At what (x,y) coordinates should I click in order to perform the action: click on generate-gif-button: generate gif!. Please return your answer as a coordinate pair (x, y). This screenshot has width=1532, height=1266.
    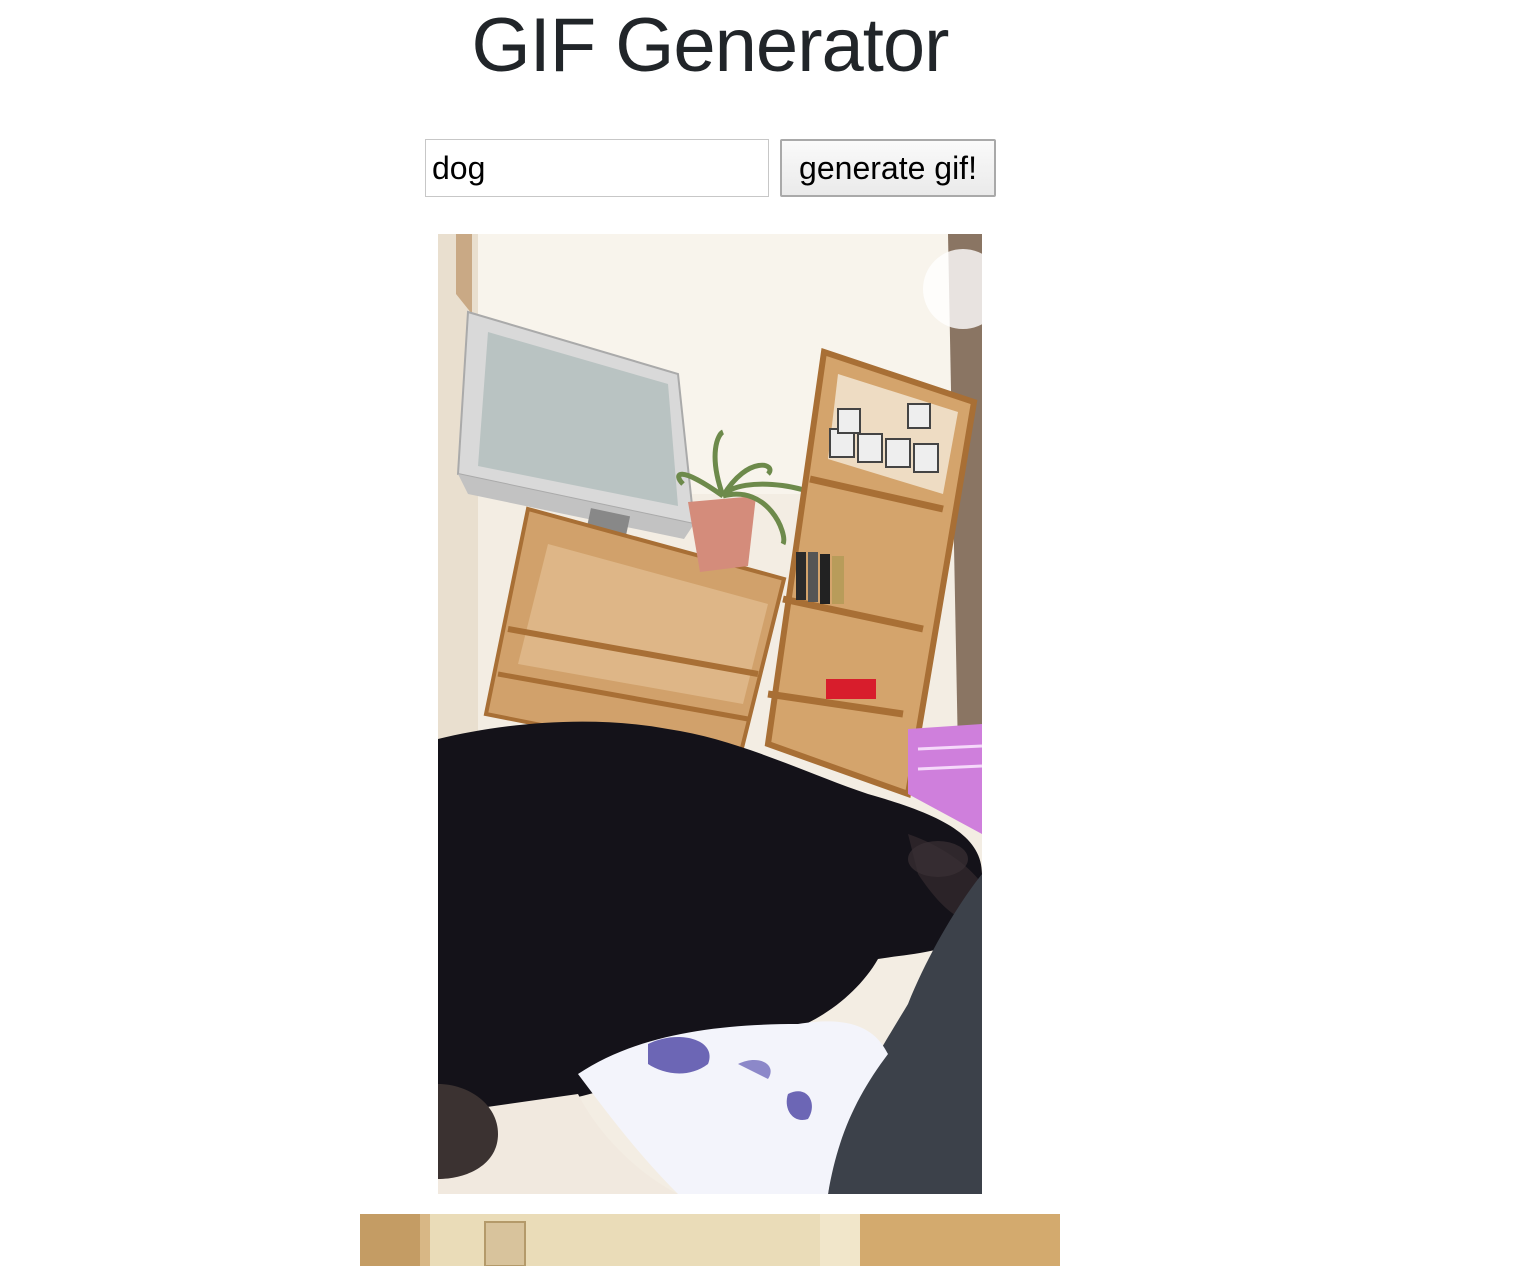
    Looking at the image, I should click on (888, 168).